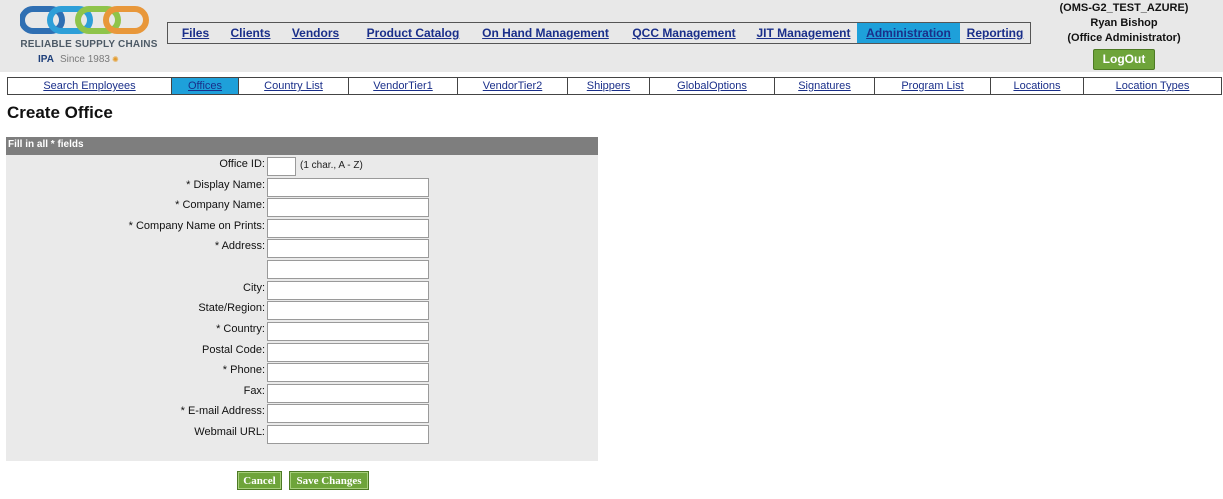 The width and height of the screenshot is (1223, 499). What do you see at coordinates (242, 164) in the screenshot?
I see `office-id-label: Office ID:` at bounding box center [242, 164].